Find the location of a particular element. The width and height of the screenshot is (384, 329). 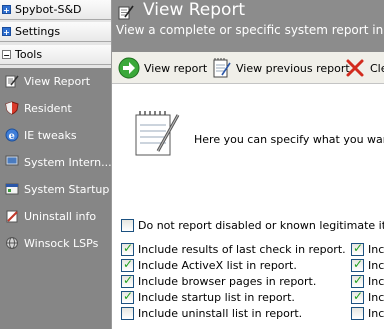

option-label: Include browser pages in report. is located at coordinates (227, 281).